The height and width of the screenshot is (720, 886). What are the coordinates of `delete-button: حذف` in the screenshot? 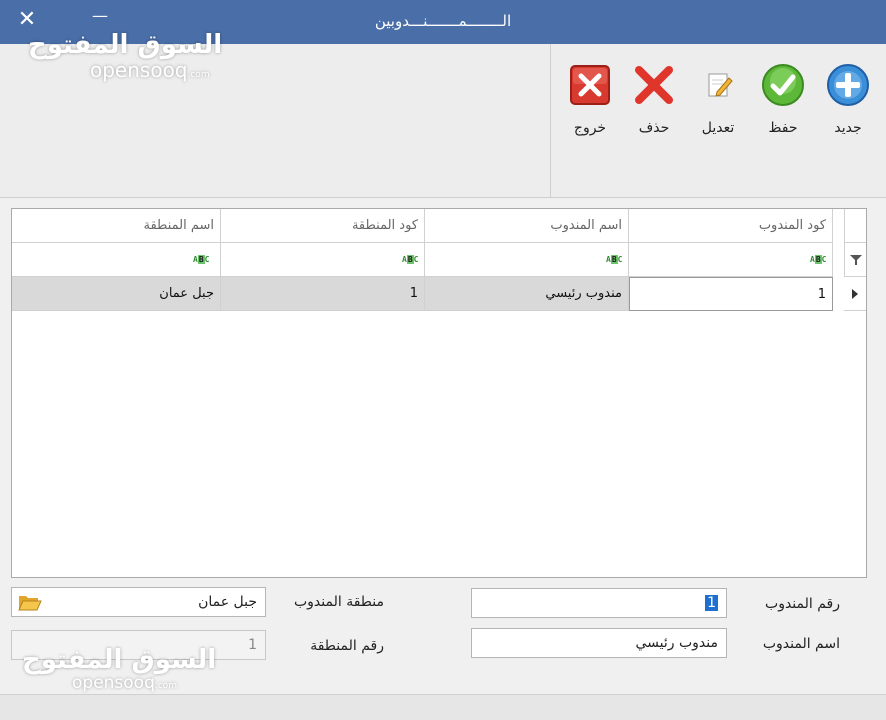 It's located at (654, 99).